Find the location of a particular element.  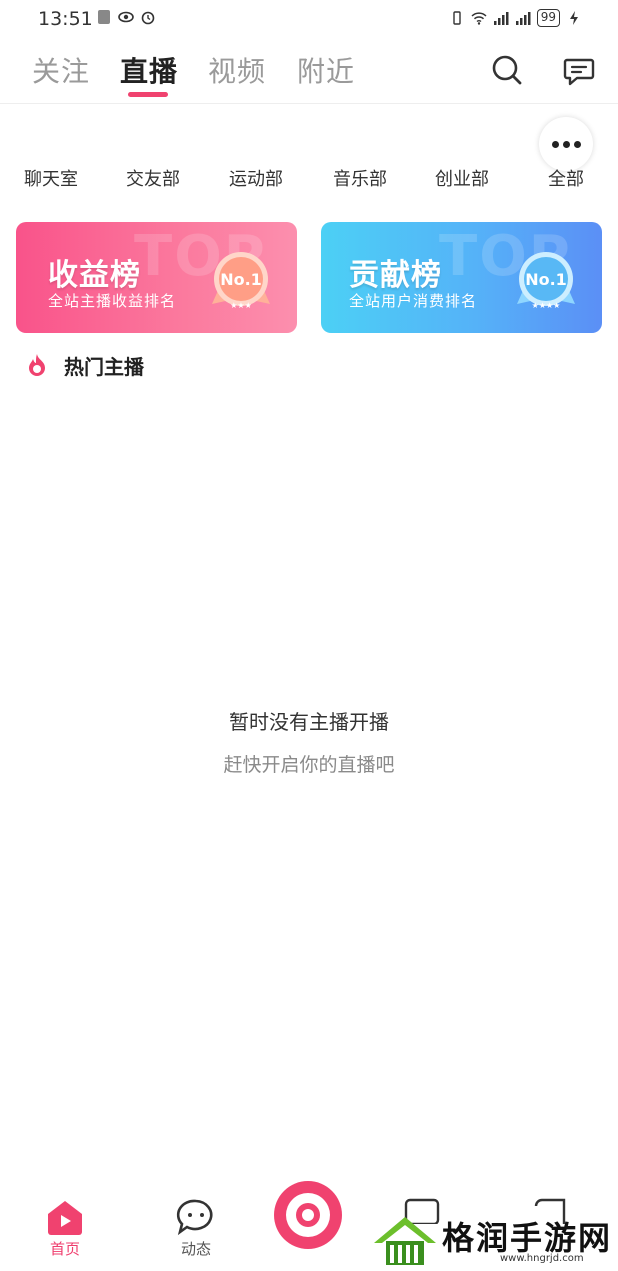

category-startup: 创业部 is located at coordinates (462, 178).